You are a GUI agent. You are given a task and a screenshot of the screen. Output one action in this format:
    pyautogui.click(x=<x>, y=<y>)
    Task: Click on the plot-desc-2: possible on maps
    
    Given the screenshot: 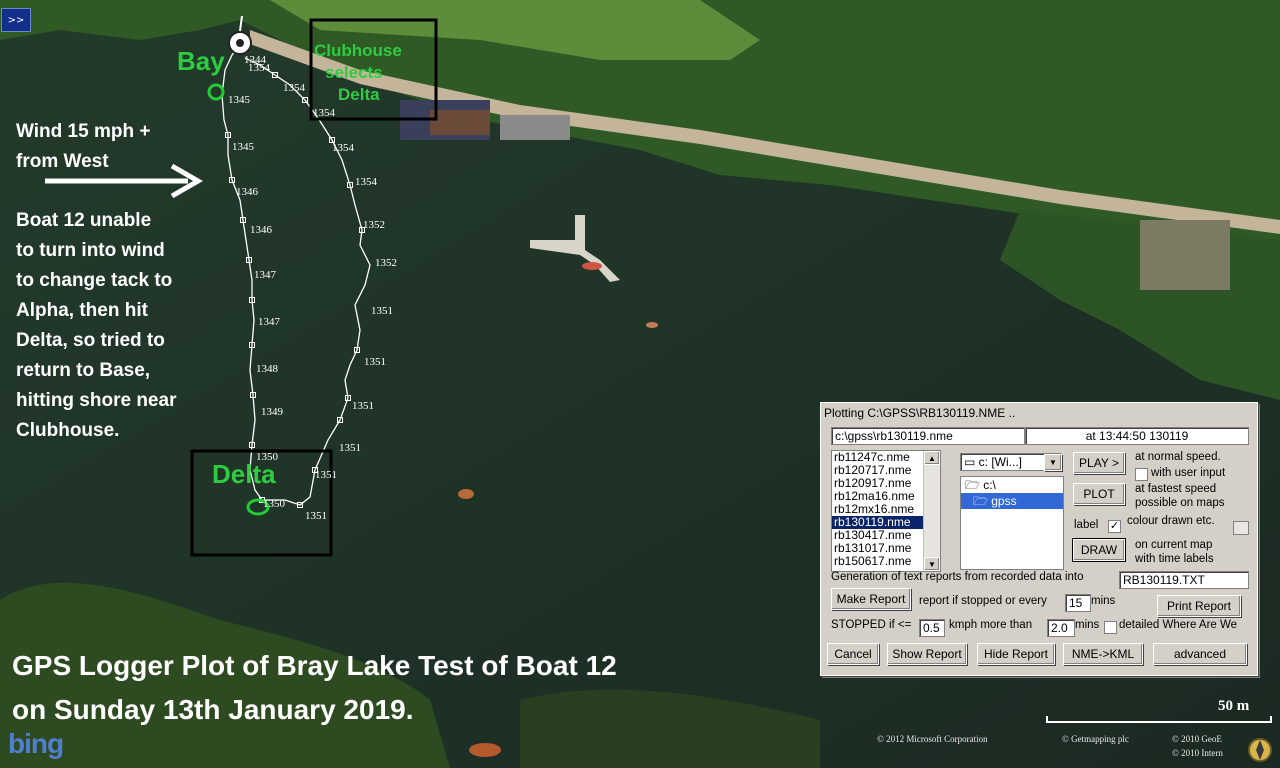 What is the action you would take?
    pyautogui.click(x=1180, y=503)
    